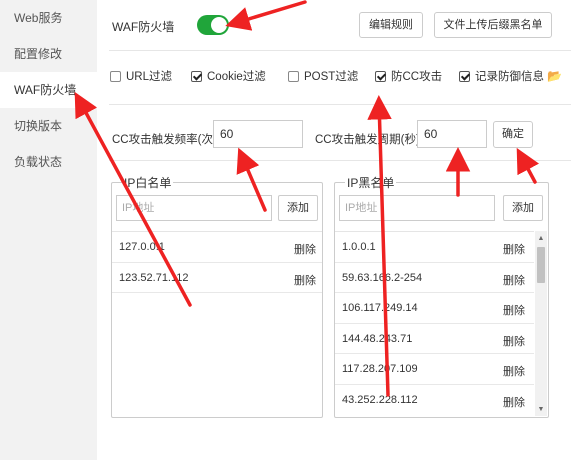 The height and width of the screenshot is (460, 576). What do you see at coordinates (48, 126) in the screenshot?
I see `sidebar-item-switch-version: 切换版本` at bounding box center [48, 126].